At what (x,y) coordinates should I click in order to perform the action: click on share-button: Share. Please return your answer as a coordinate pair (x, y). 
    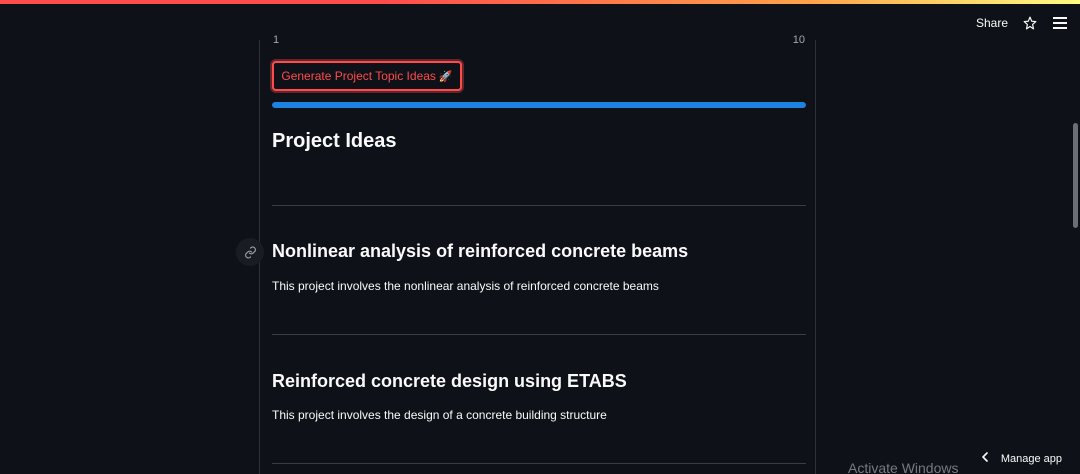
    Looking at the image, I should click on (992, 23).